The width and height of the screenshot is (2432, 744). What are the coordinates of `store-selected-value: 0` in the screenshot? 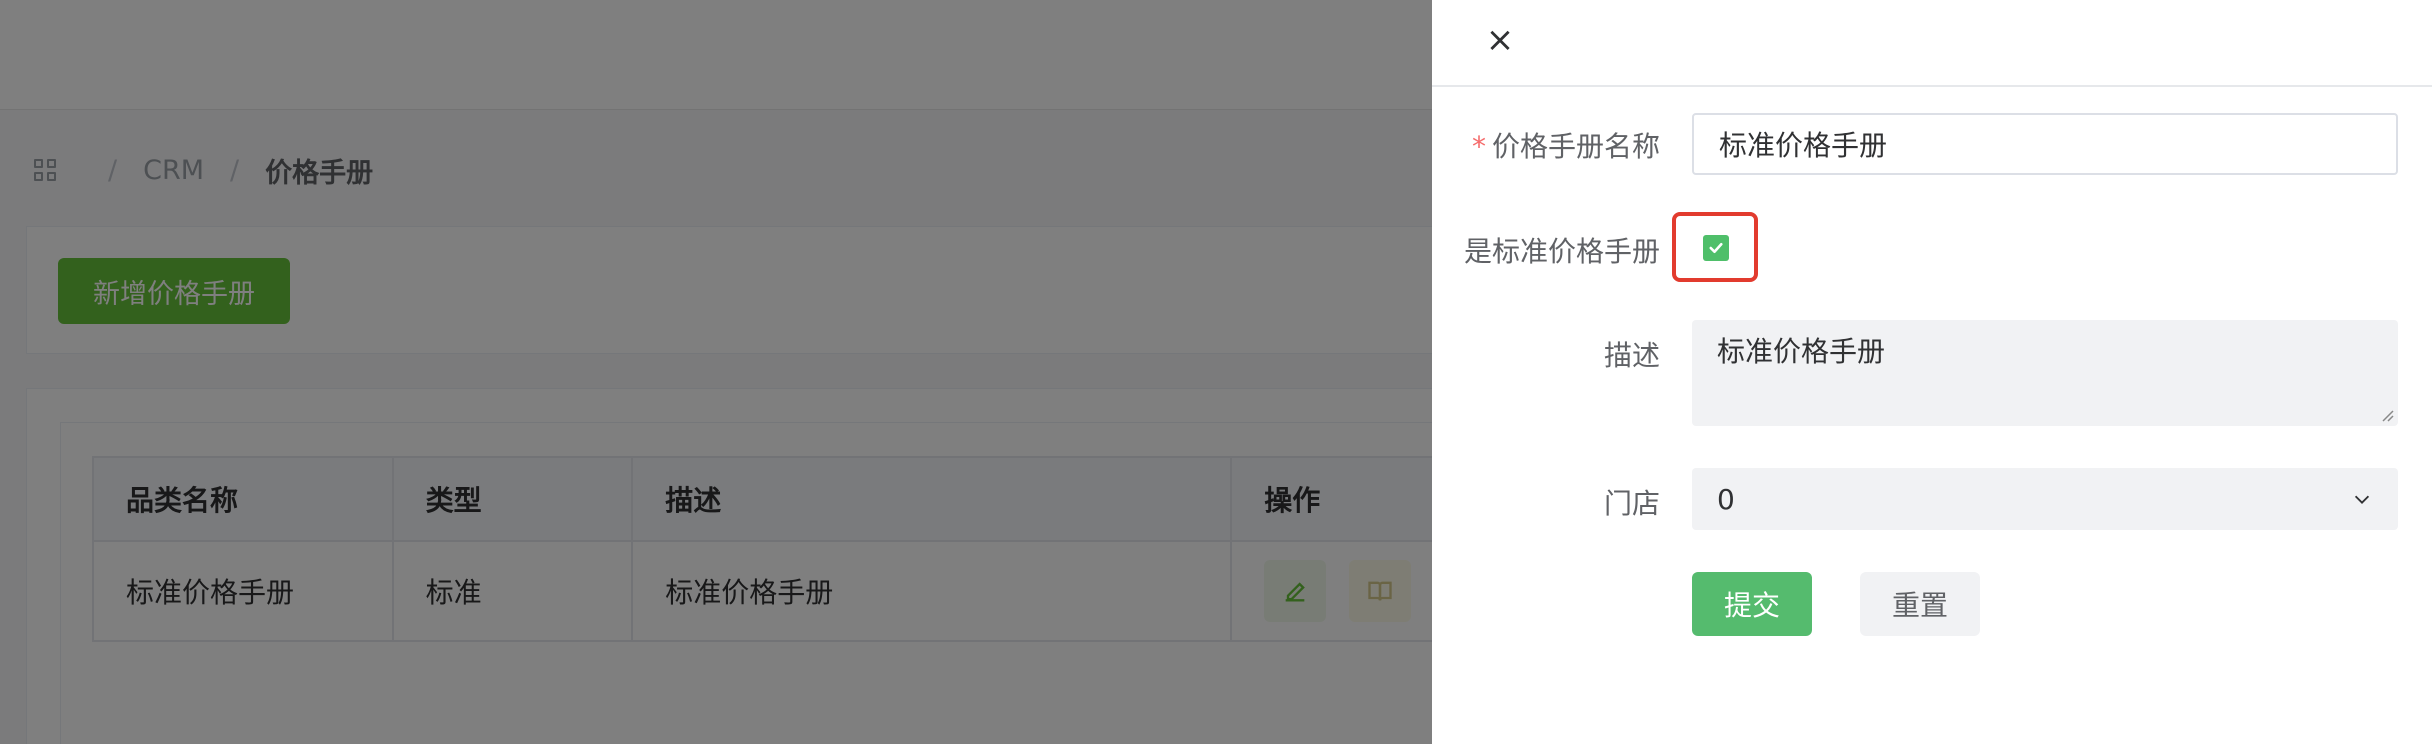 It's located at (1726, 499).